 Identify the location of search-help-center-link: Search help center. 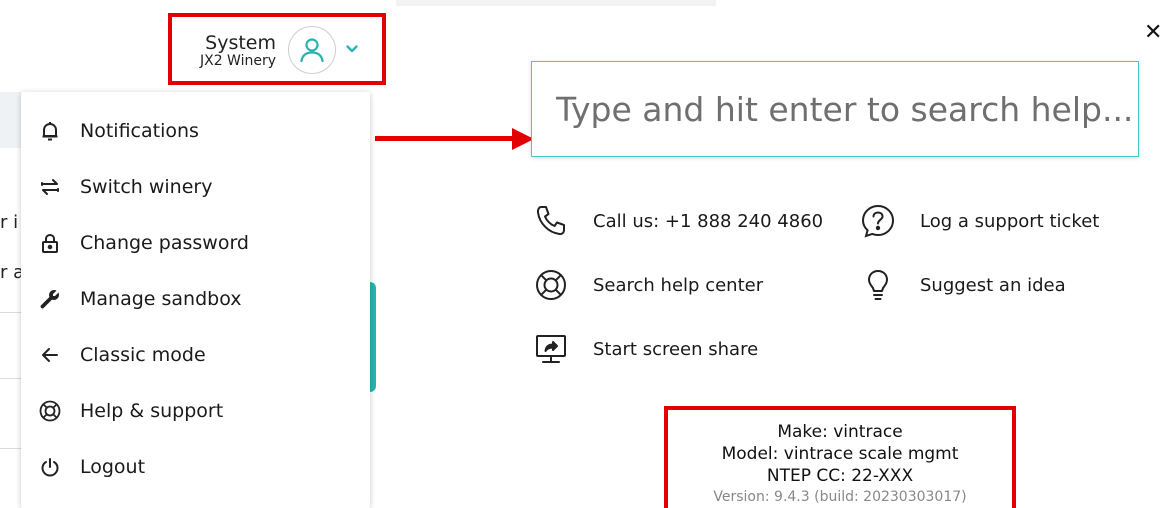
(647, 285).